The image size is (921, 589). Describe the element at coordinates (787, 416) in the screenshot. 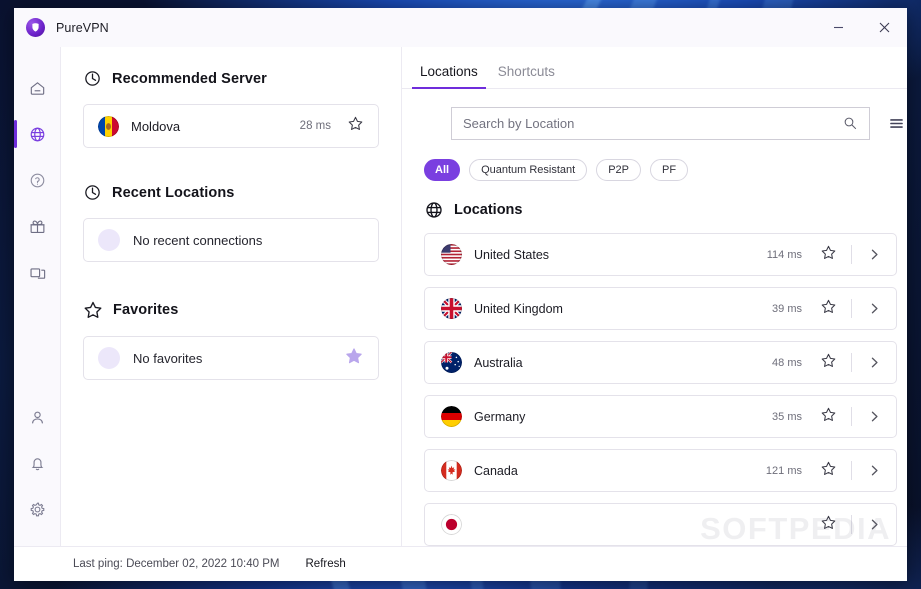

I see `location-ping: 35 ms` at that location.